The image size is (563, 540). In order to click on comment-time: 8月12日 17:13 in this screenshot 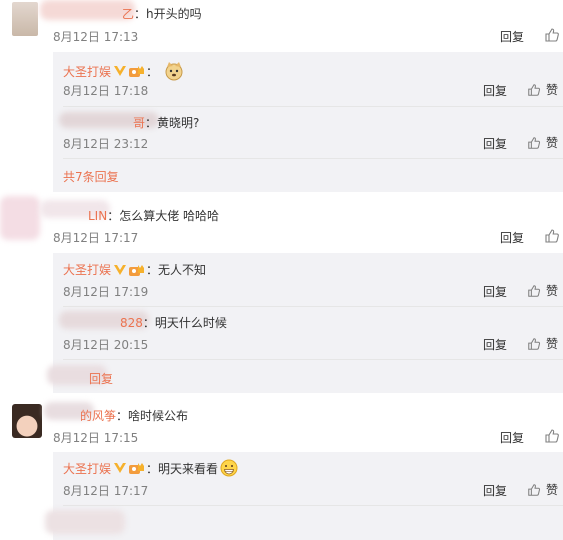, I will do `click(96, 37)`.